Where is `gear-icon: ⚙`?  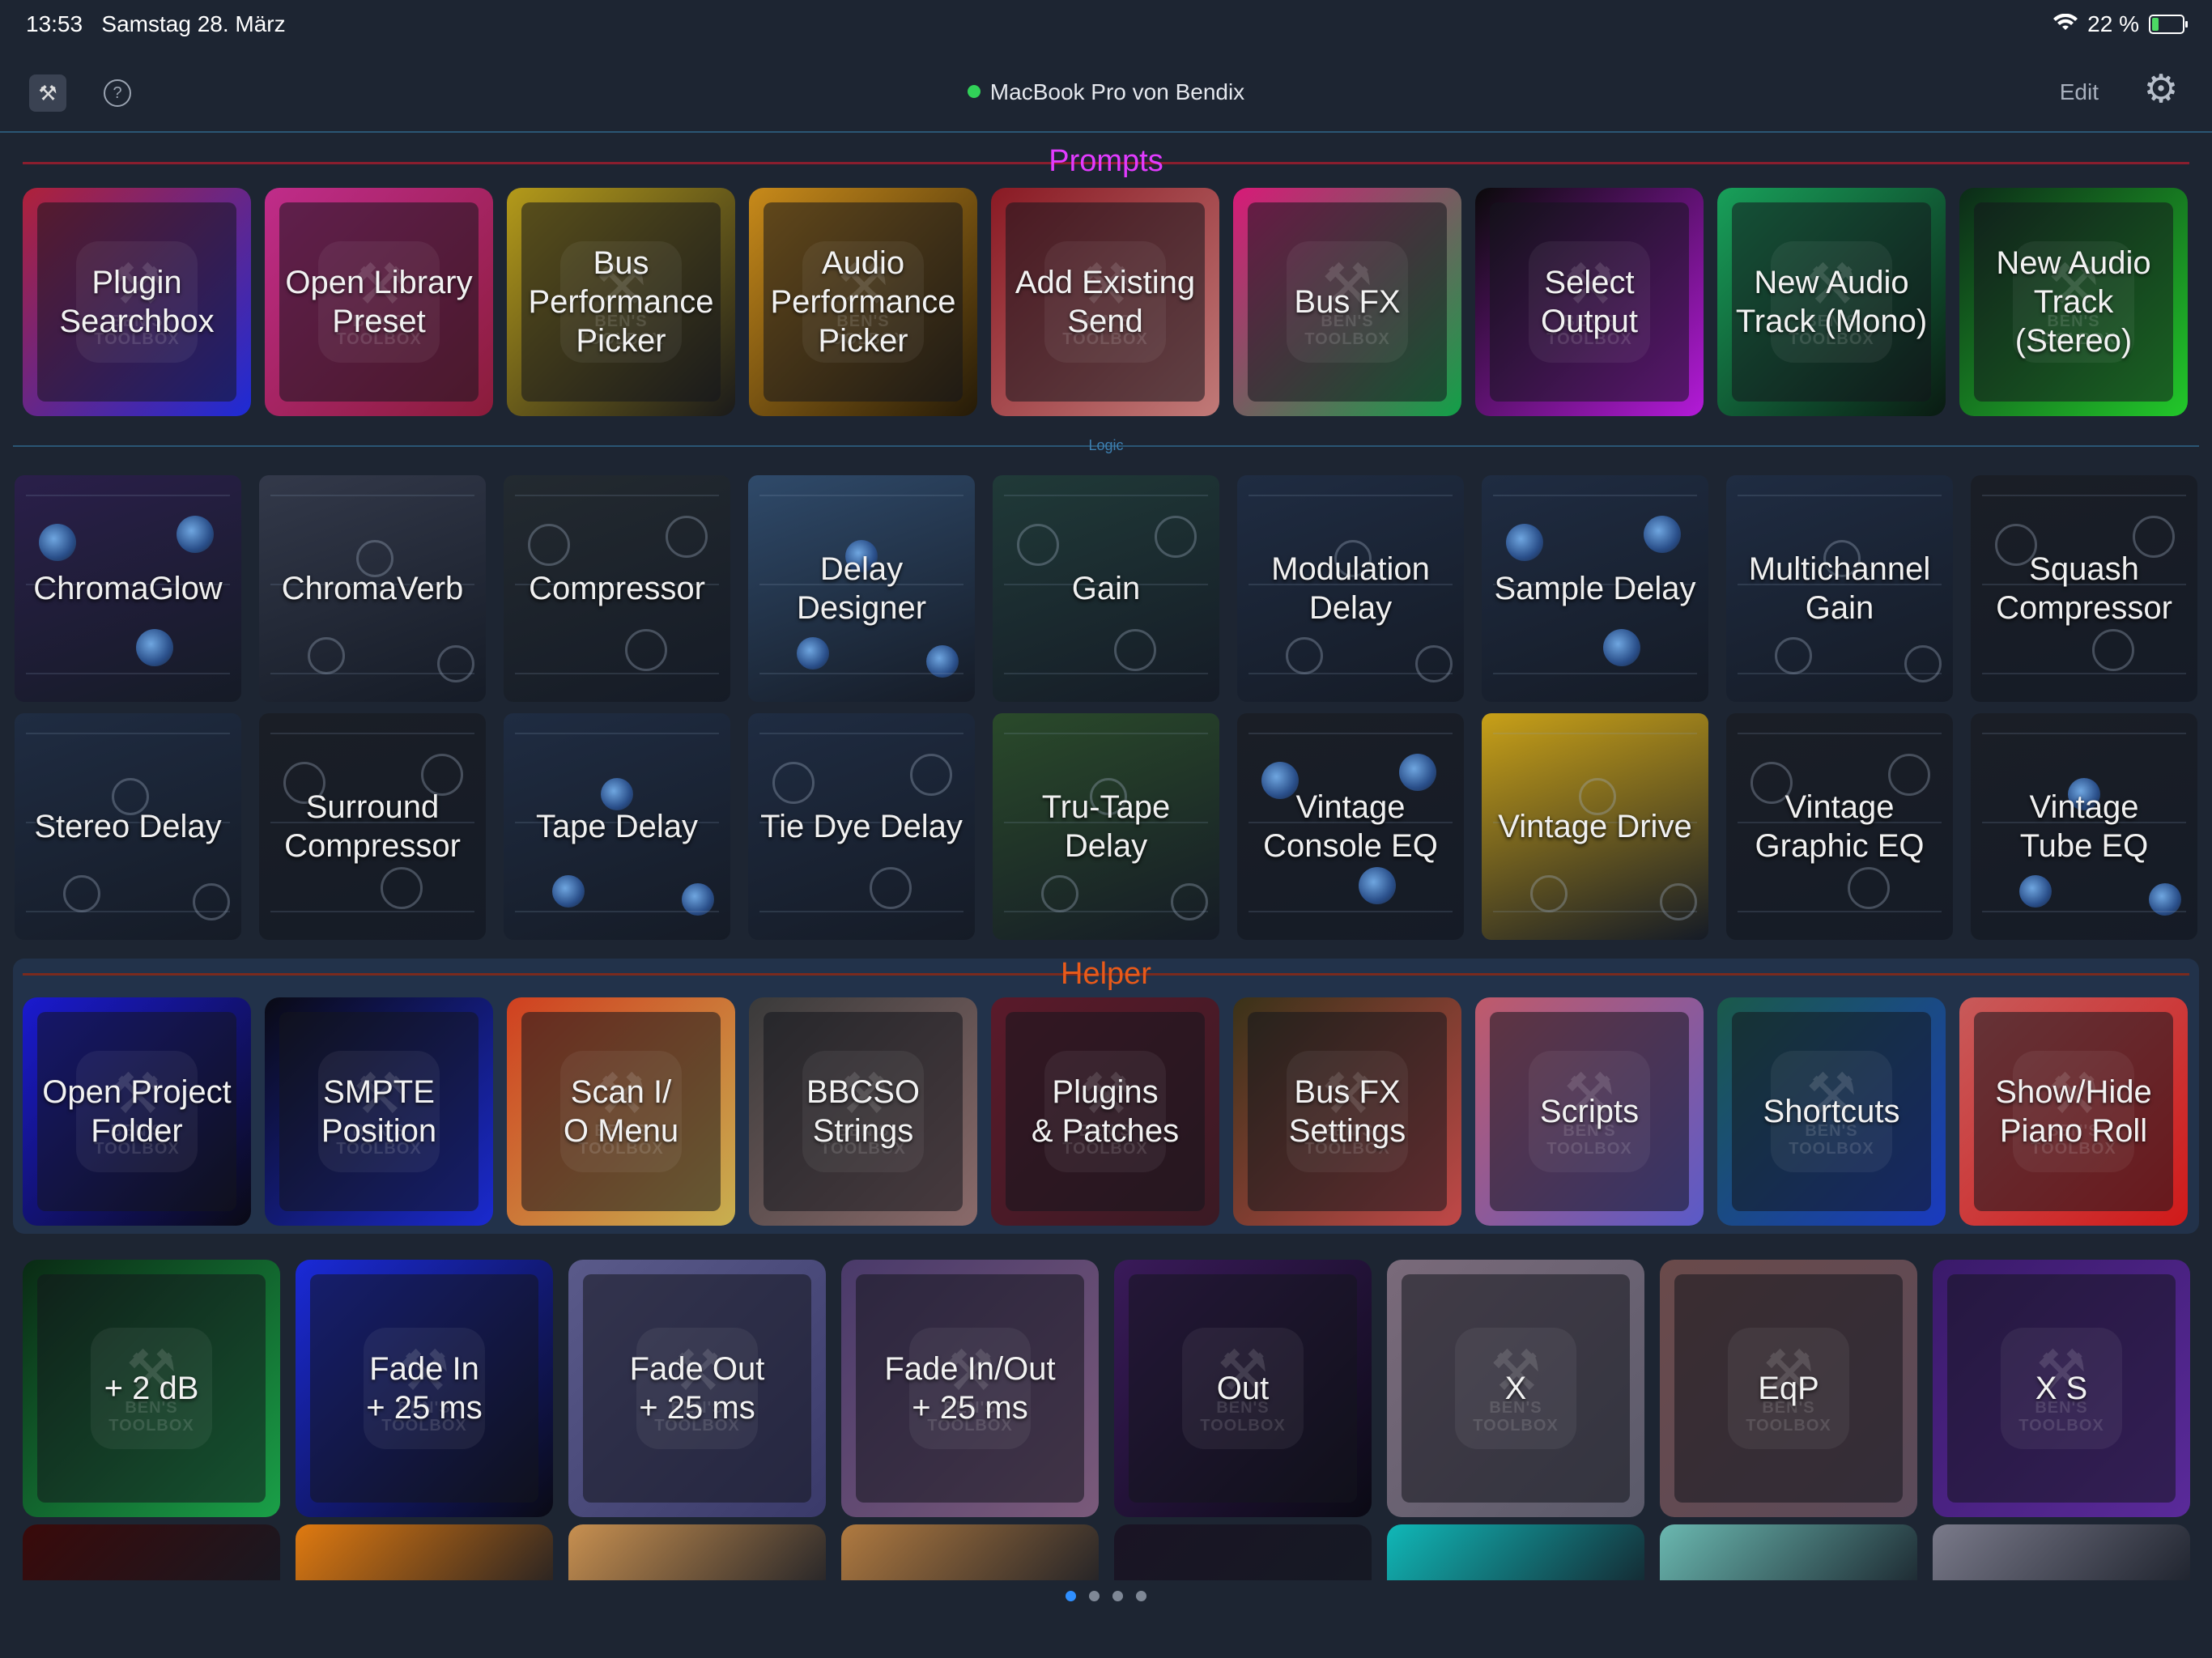
gear-icon: ⚙ is located at coordinates (2161, 89).